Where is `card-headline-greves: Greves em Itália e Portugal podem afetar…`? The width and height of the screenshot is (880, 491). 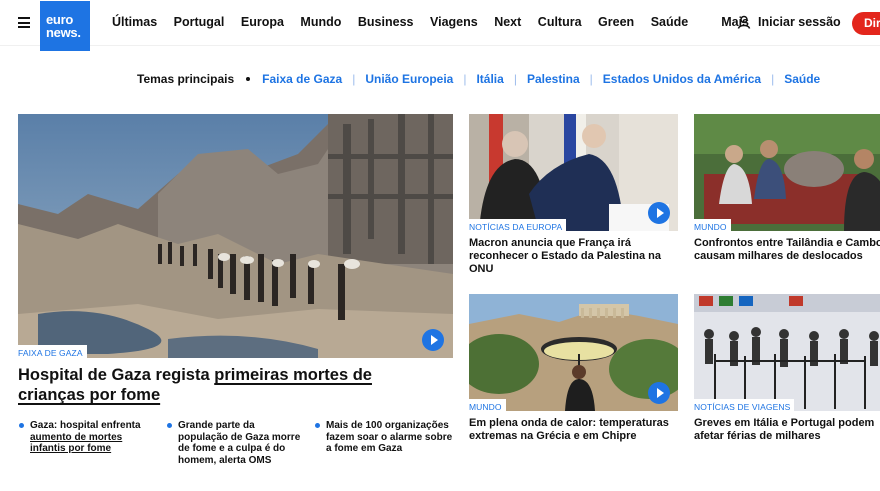
card-headline-greves: Greves em Itália e Portugal podem afetar… is located at coordinates (787, 430).